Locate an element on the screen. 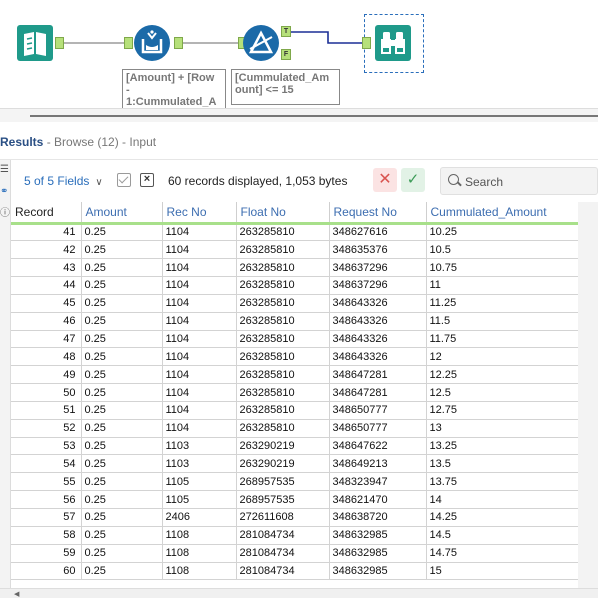 This screenshot has height=598, width=598. table-cell: 272611608 is located at coordinates (283, 517).